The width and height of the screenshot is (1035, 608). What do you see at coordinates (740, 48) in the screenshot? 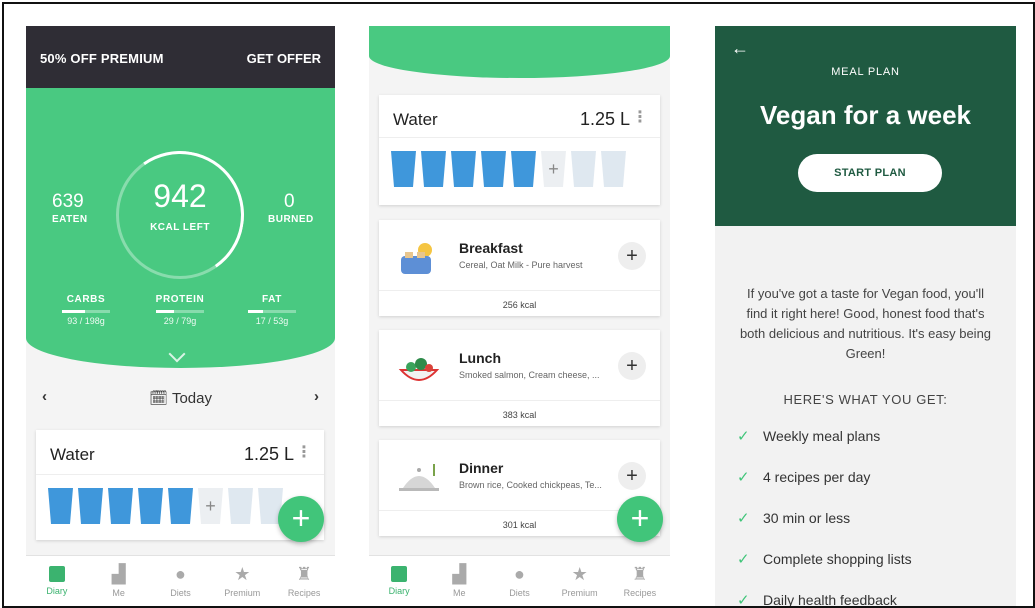
I see `back-arrow-icon: ←` at bounding box center [740, 48].